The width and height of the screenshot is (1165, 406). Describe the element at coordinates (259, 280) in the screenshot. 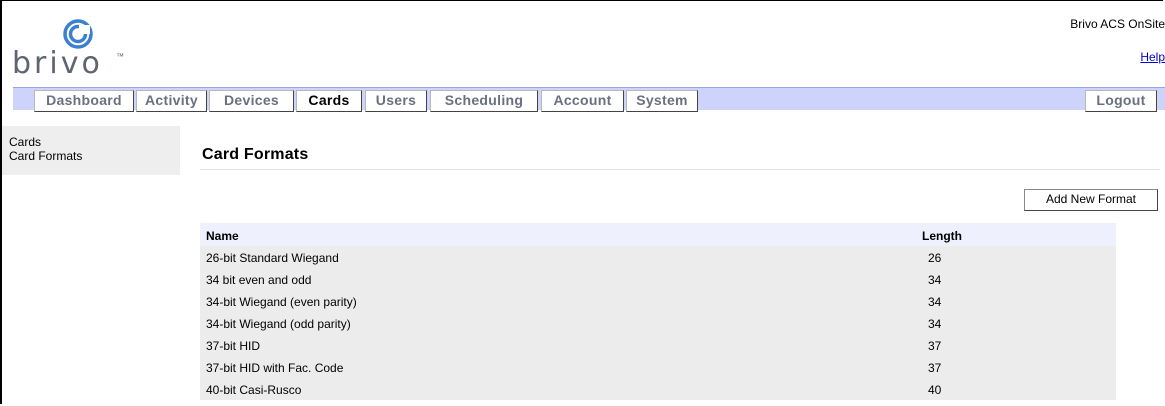

I see `cell-name: 34 bit even and odd` at that location.